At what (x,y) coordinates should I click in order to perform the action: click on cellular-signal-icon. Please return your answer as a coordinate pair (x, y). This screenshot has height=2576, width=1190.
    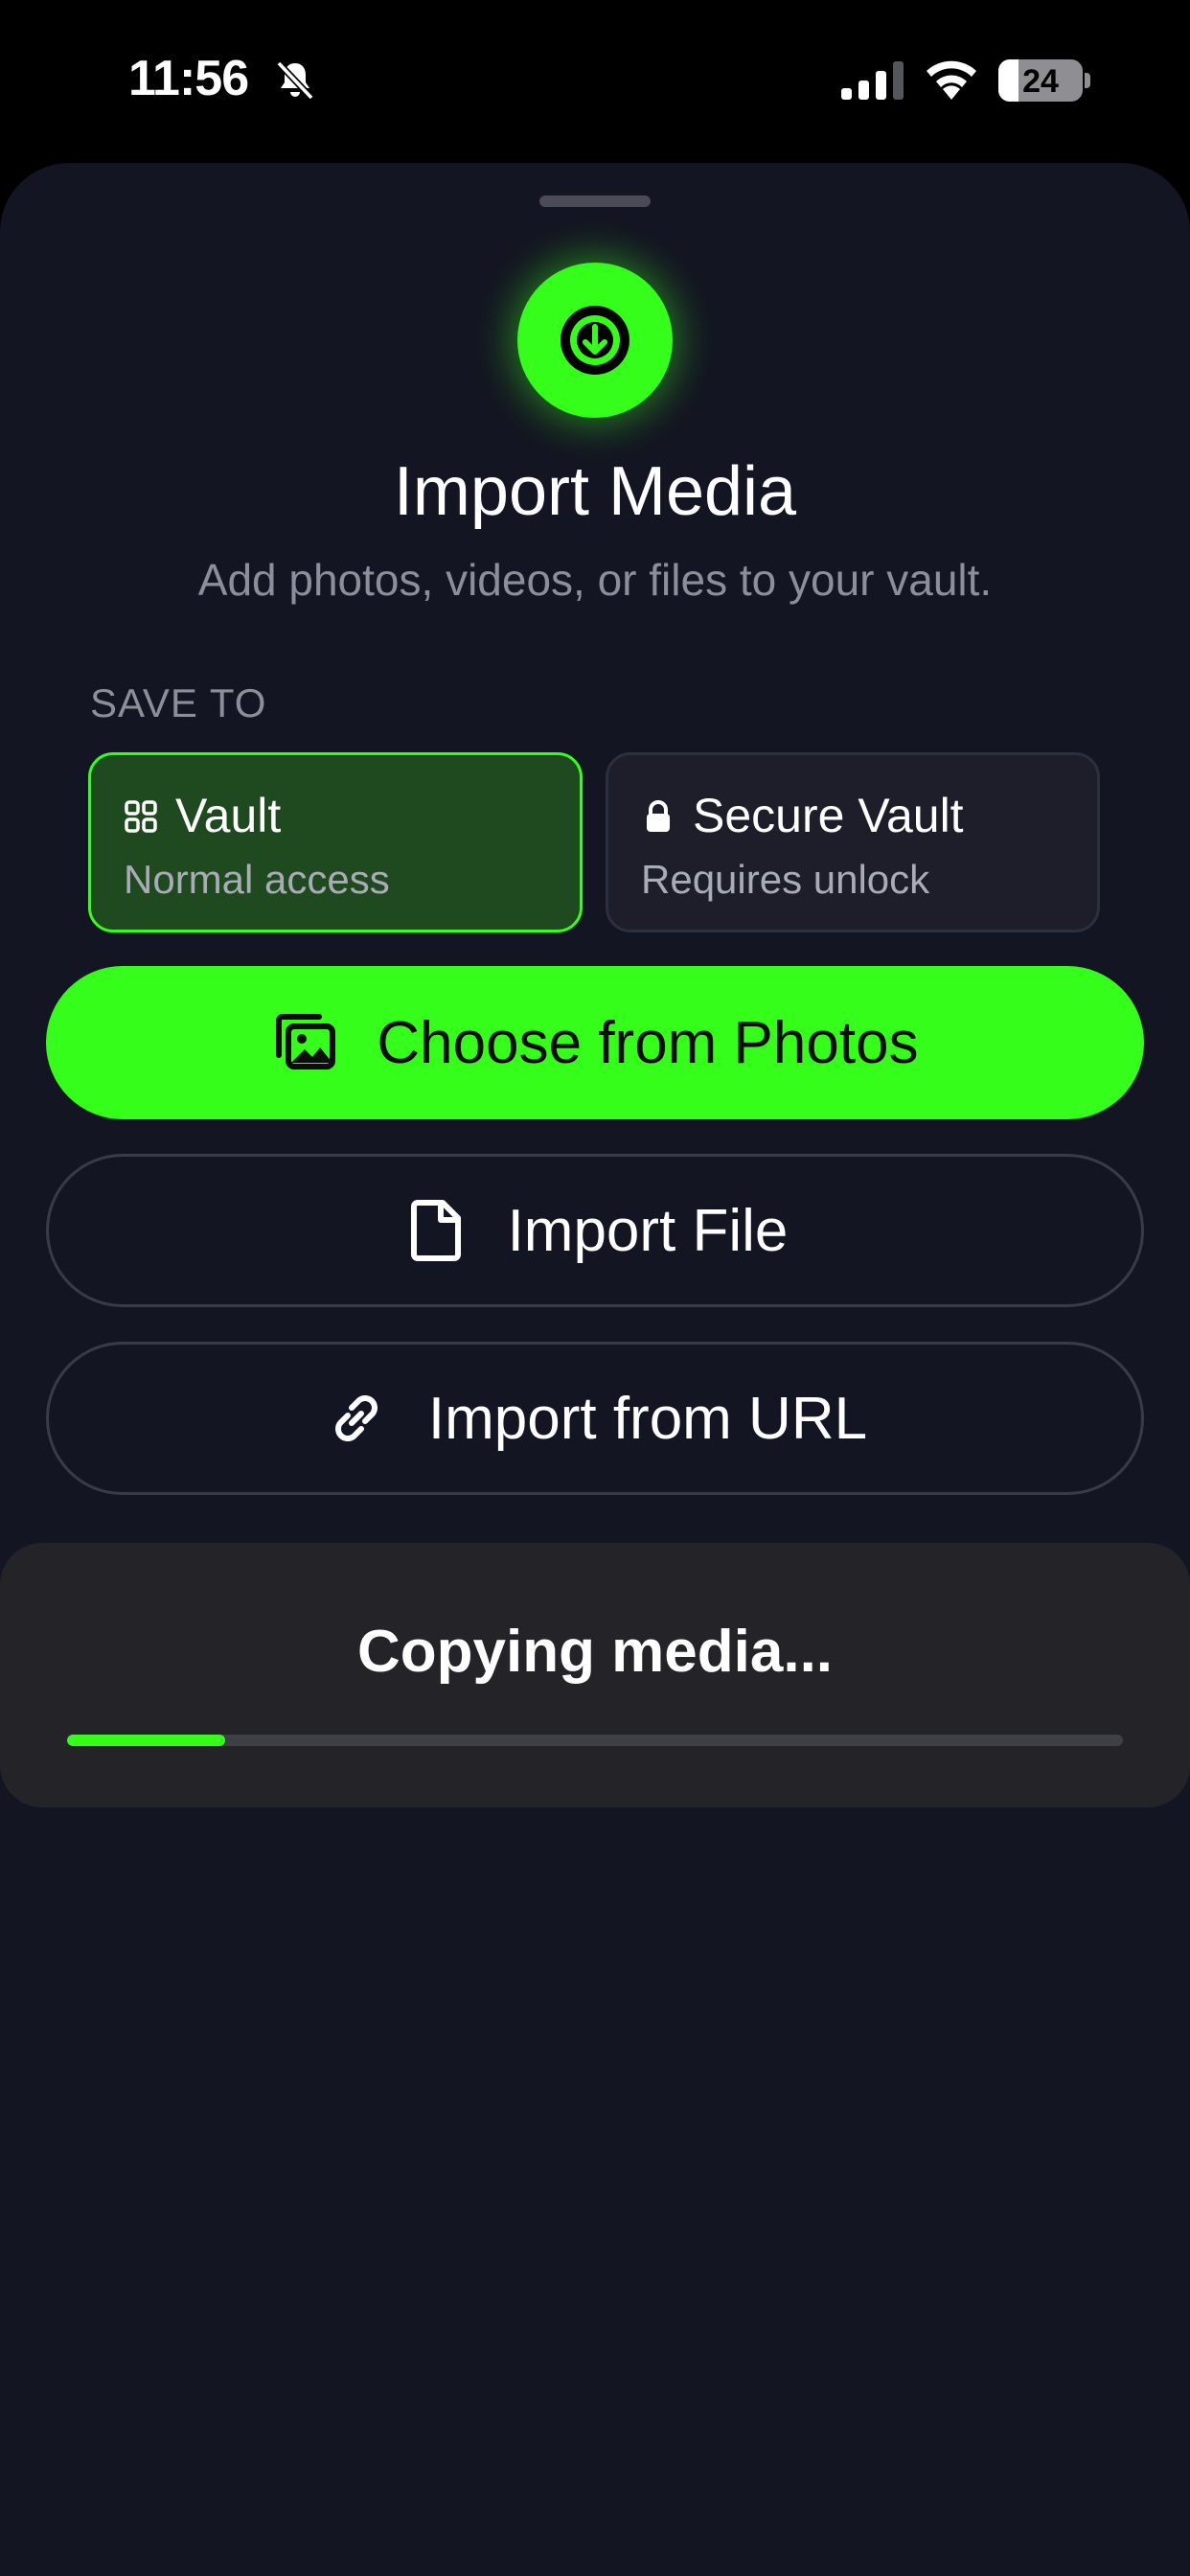
    Looking at the image, I should click on (873, 80).